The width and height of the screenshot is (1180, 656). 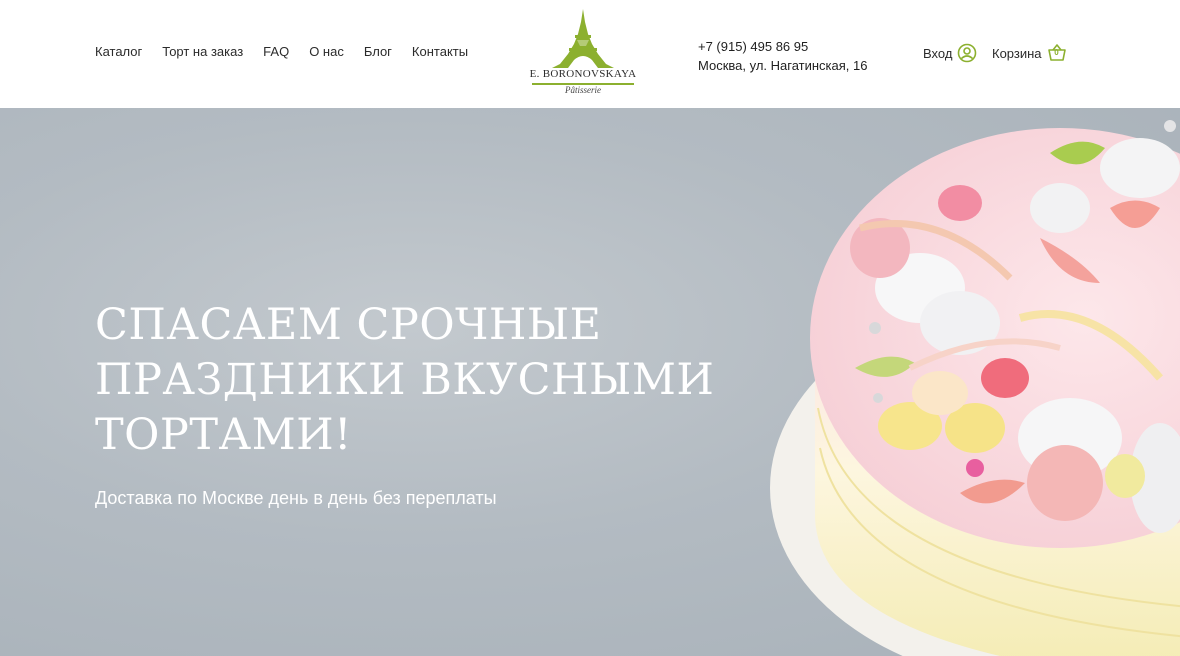 I want to click on basket-icon: 0, so click(x=1057, y=53).